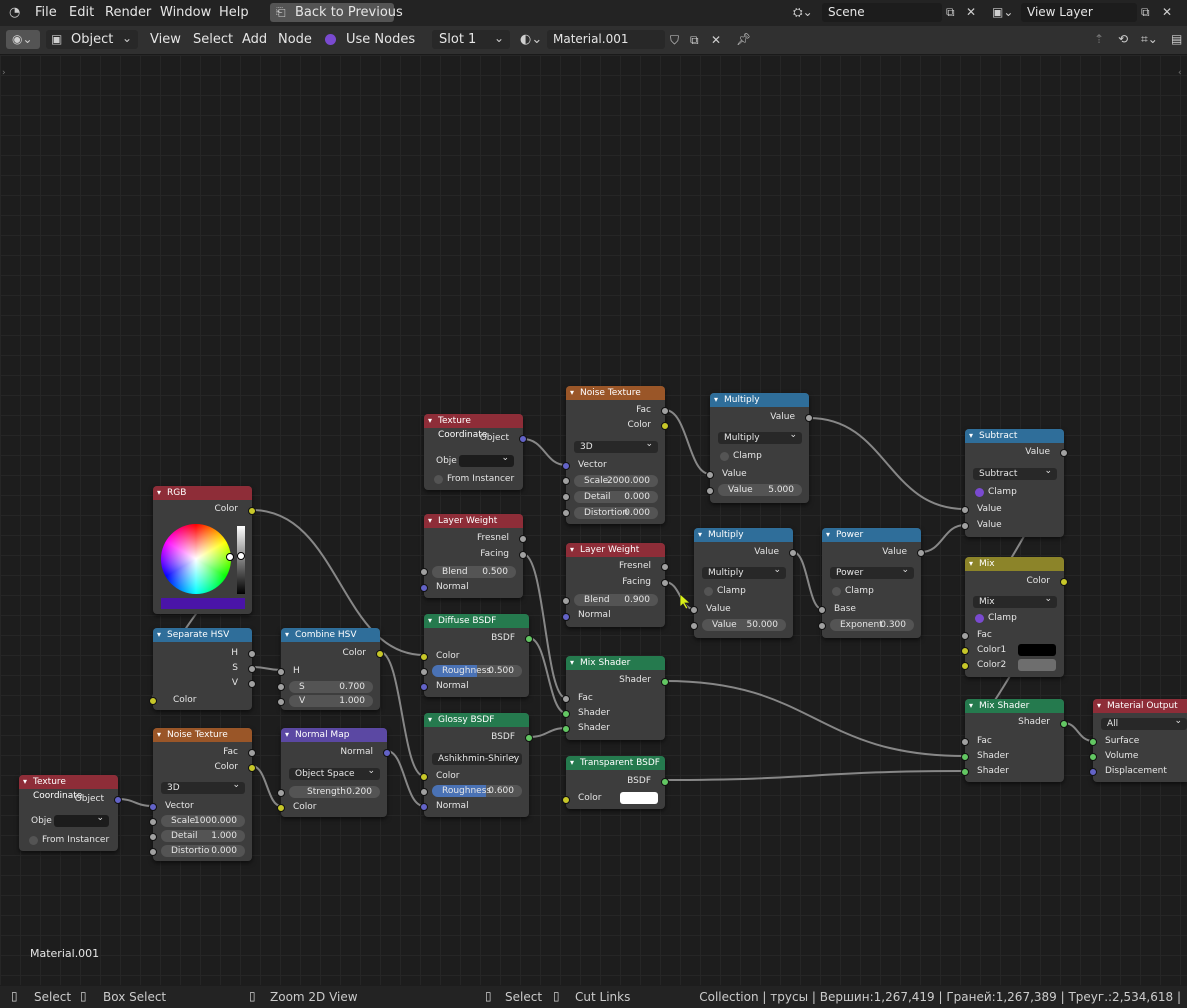 The height and width of the screenshot is (1008, 1187). Describe the element at coordinates (474, 572) in the screenshot. I see `blend-slider: Blend 0.500` at that location.